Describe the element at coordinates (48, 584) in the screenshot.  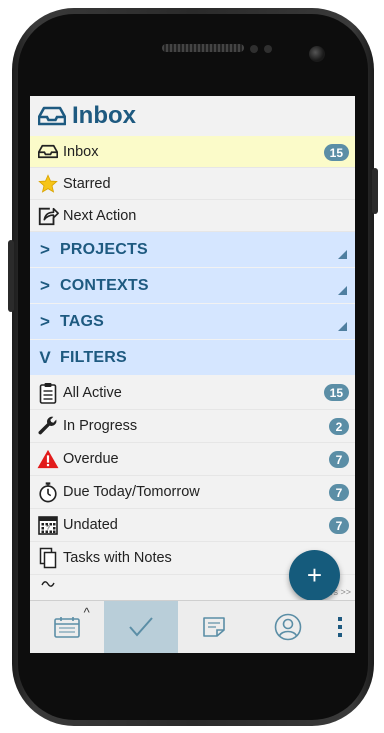
I see `link-icon` at that location.